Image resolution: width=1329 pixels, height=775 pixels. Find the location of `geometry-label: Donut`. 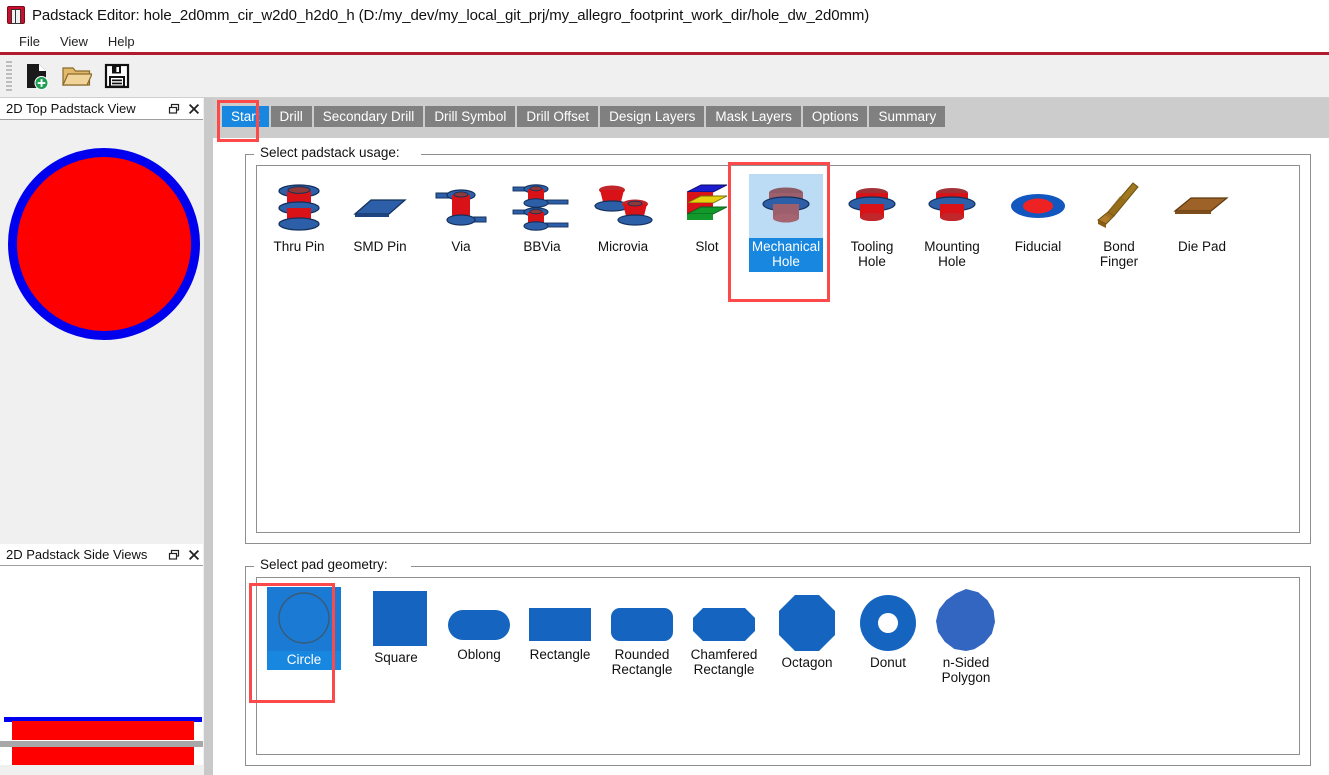

geometry-label: Donut is located at coordinates (888, 662).